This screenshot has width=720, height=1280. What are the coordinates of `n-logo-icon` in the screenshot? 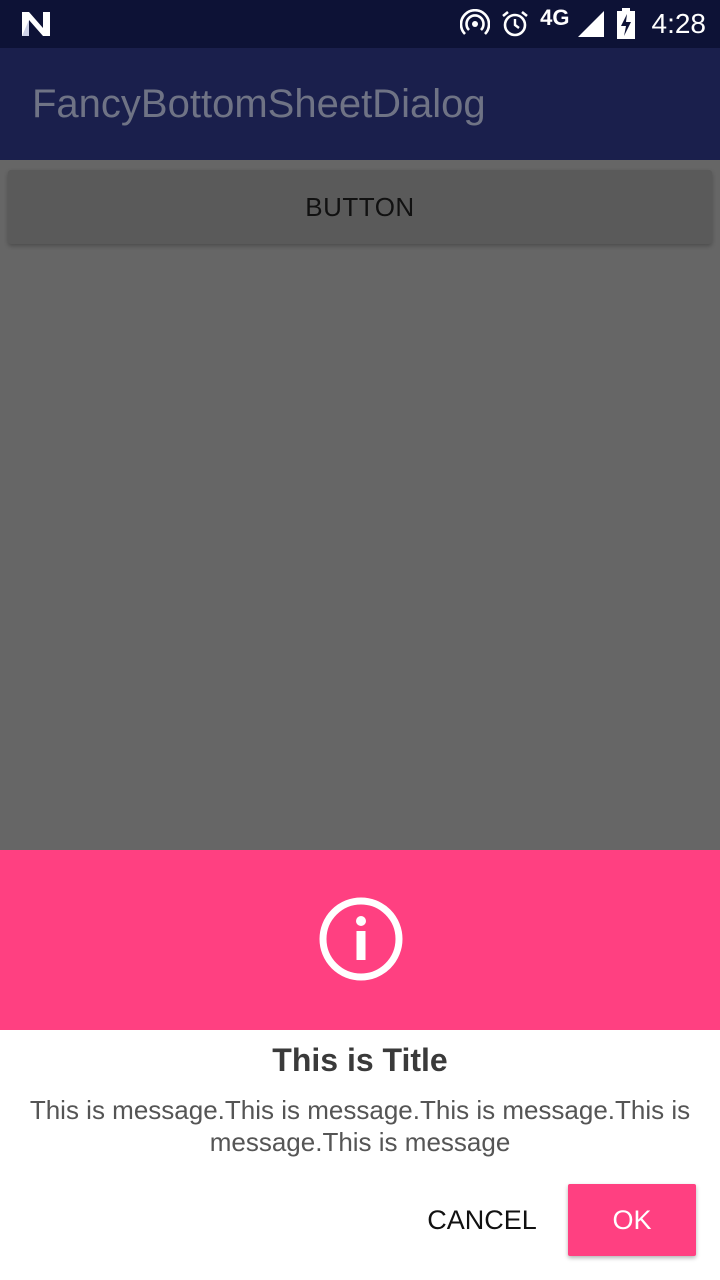 It's located at (36, 24).